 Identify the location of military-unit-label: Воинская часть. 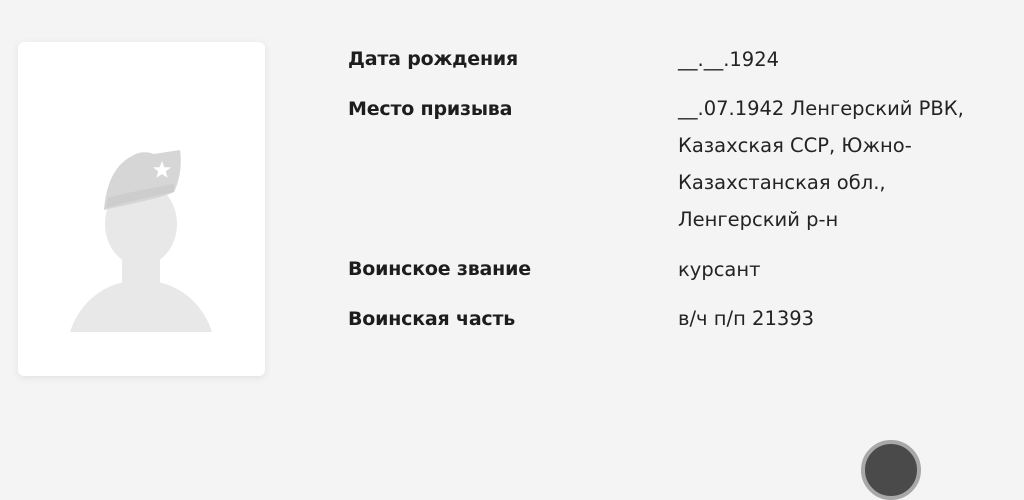
(432, 318).